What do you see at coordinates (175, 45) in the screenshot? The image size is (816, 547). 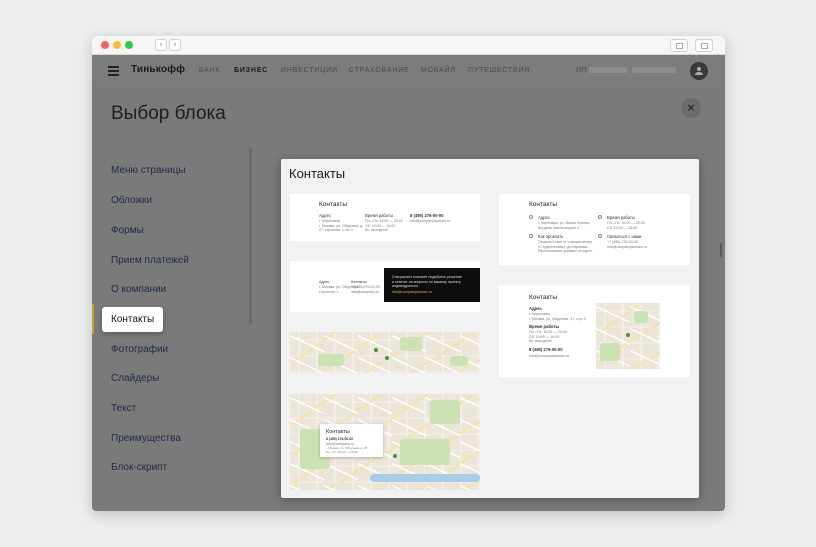 I see `forward-button: ›` at bounding box center [175, 45].